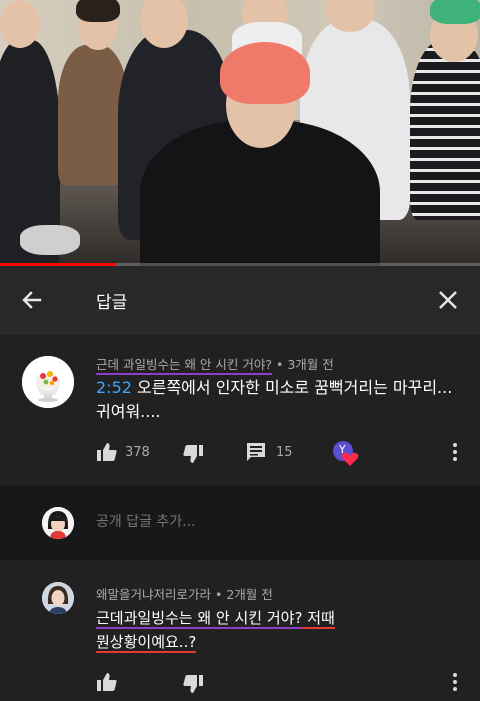 The width and height of the screenshot is (480, 701). Describe the element at coordinates (342, 449) in the screenshot. I see `creator-initial: Y` at that location.